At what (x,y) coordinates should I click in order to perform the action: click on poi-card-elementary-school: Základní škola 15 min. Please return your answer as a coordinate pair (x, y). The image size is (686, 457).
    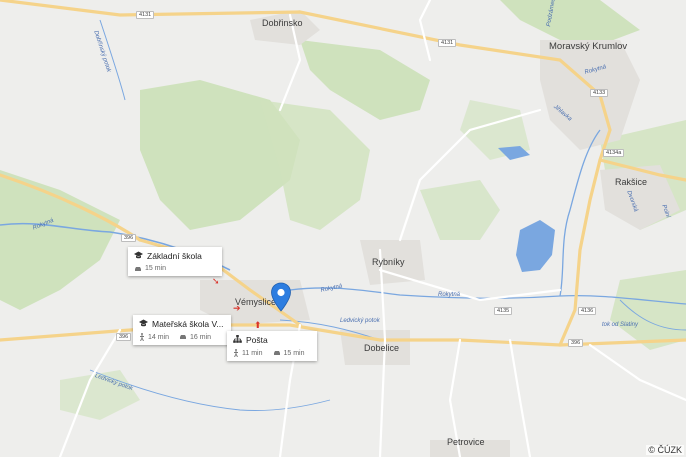
    Looking at the image, I should click on (175, 261).